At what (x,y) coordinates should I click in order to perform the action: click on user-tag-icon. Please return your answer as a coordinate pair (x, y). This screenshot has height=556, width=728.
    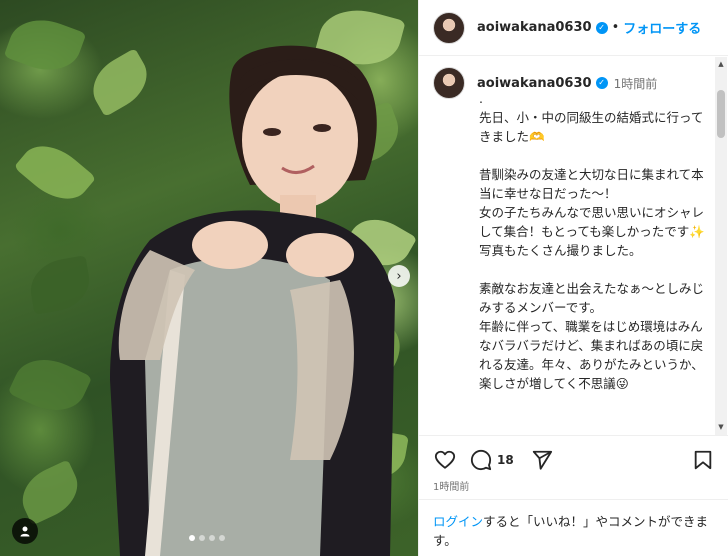
    Looking at the image, I should click on (25, 531).